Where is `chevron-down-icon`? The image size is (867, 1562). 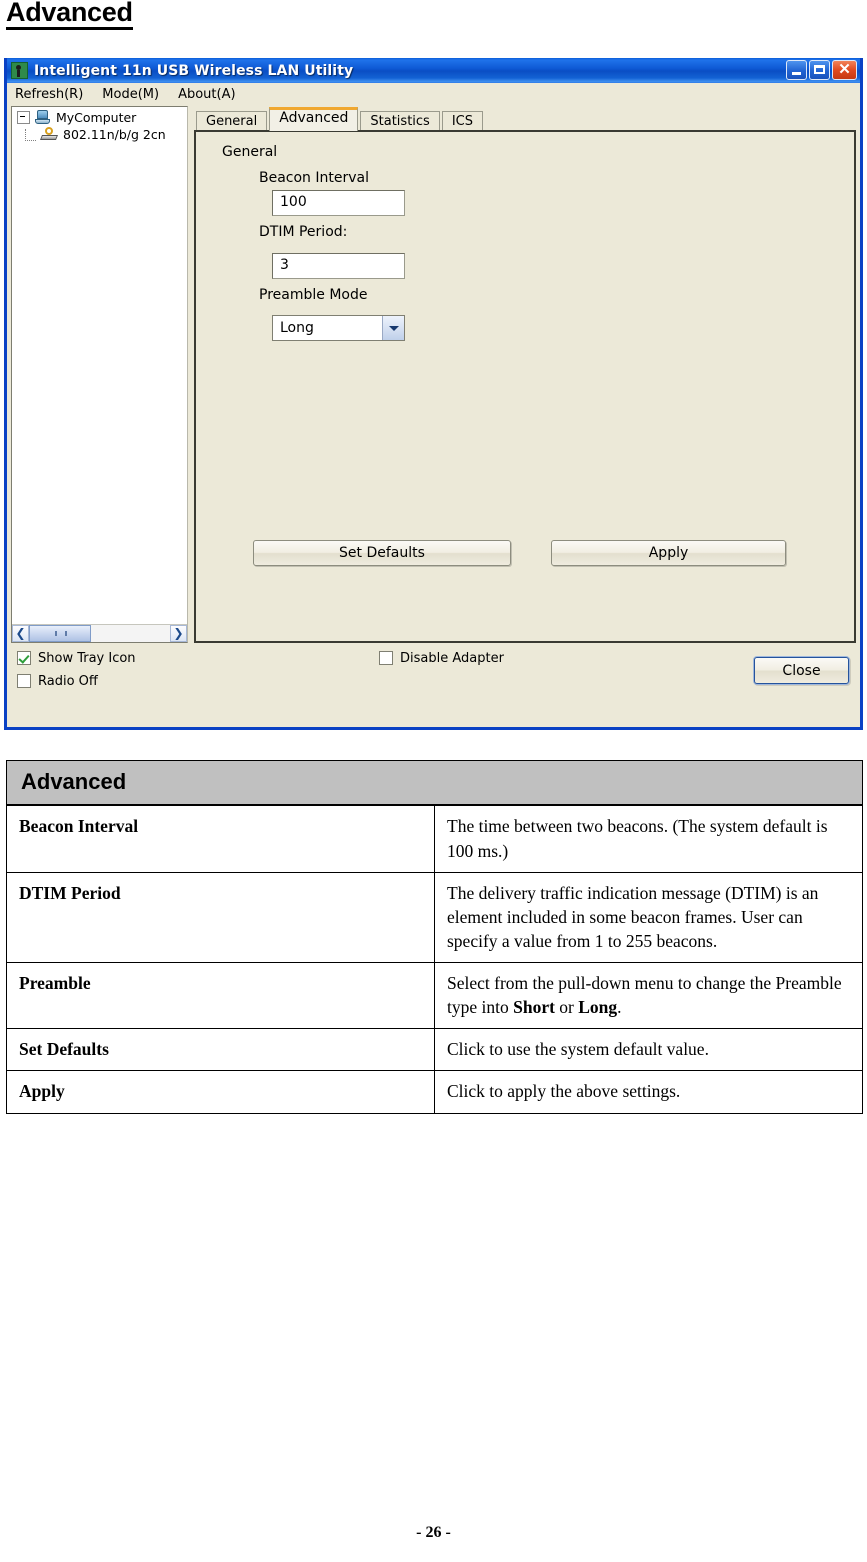
chevron-down-icon is located at coordinates (393, 328).